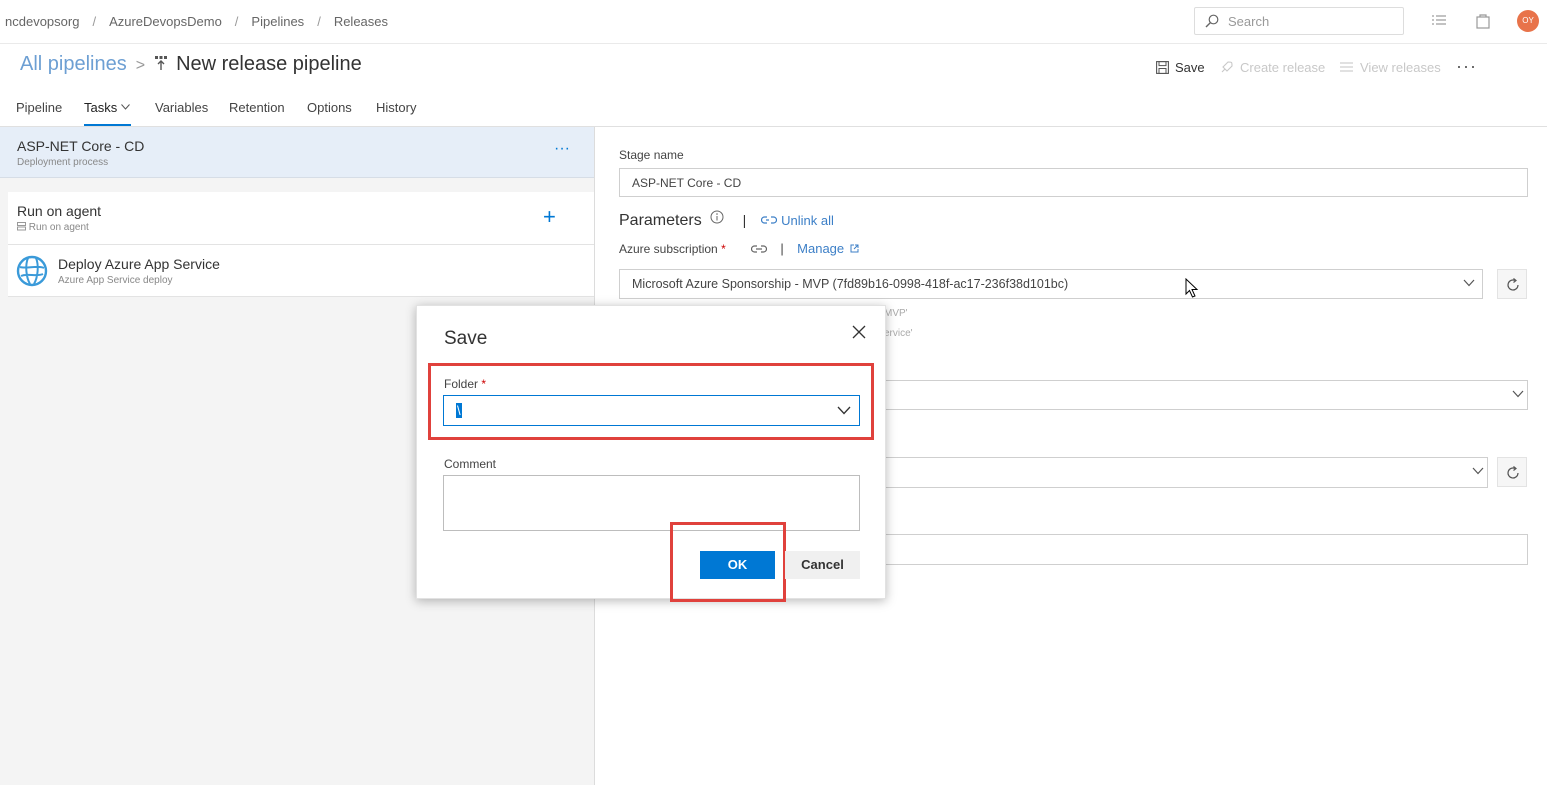 This screenshot has height=785, width=1547. What do you see at coordinates (73, 64) in the screenshot?
I see `all-pipelines-link: All pipelines` at bounding box center [73, 64].